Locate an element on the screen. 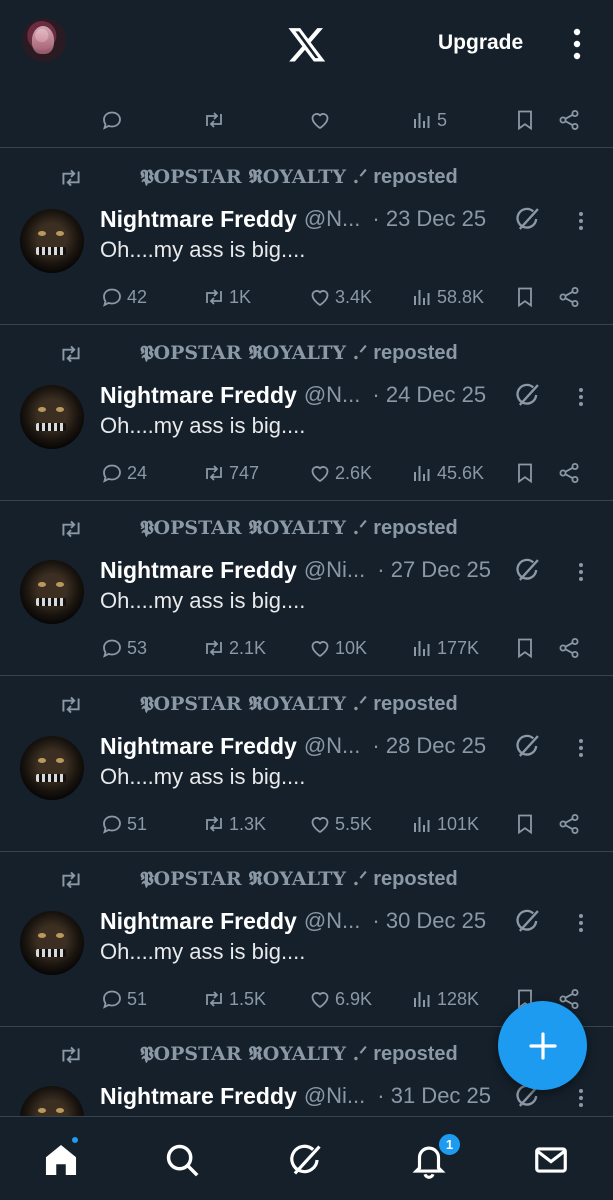 This screenshot has width=613, height=1200. like-button: 10K is located at coordinates (337, 648).